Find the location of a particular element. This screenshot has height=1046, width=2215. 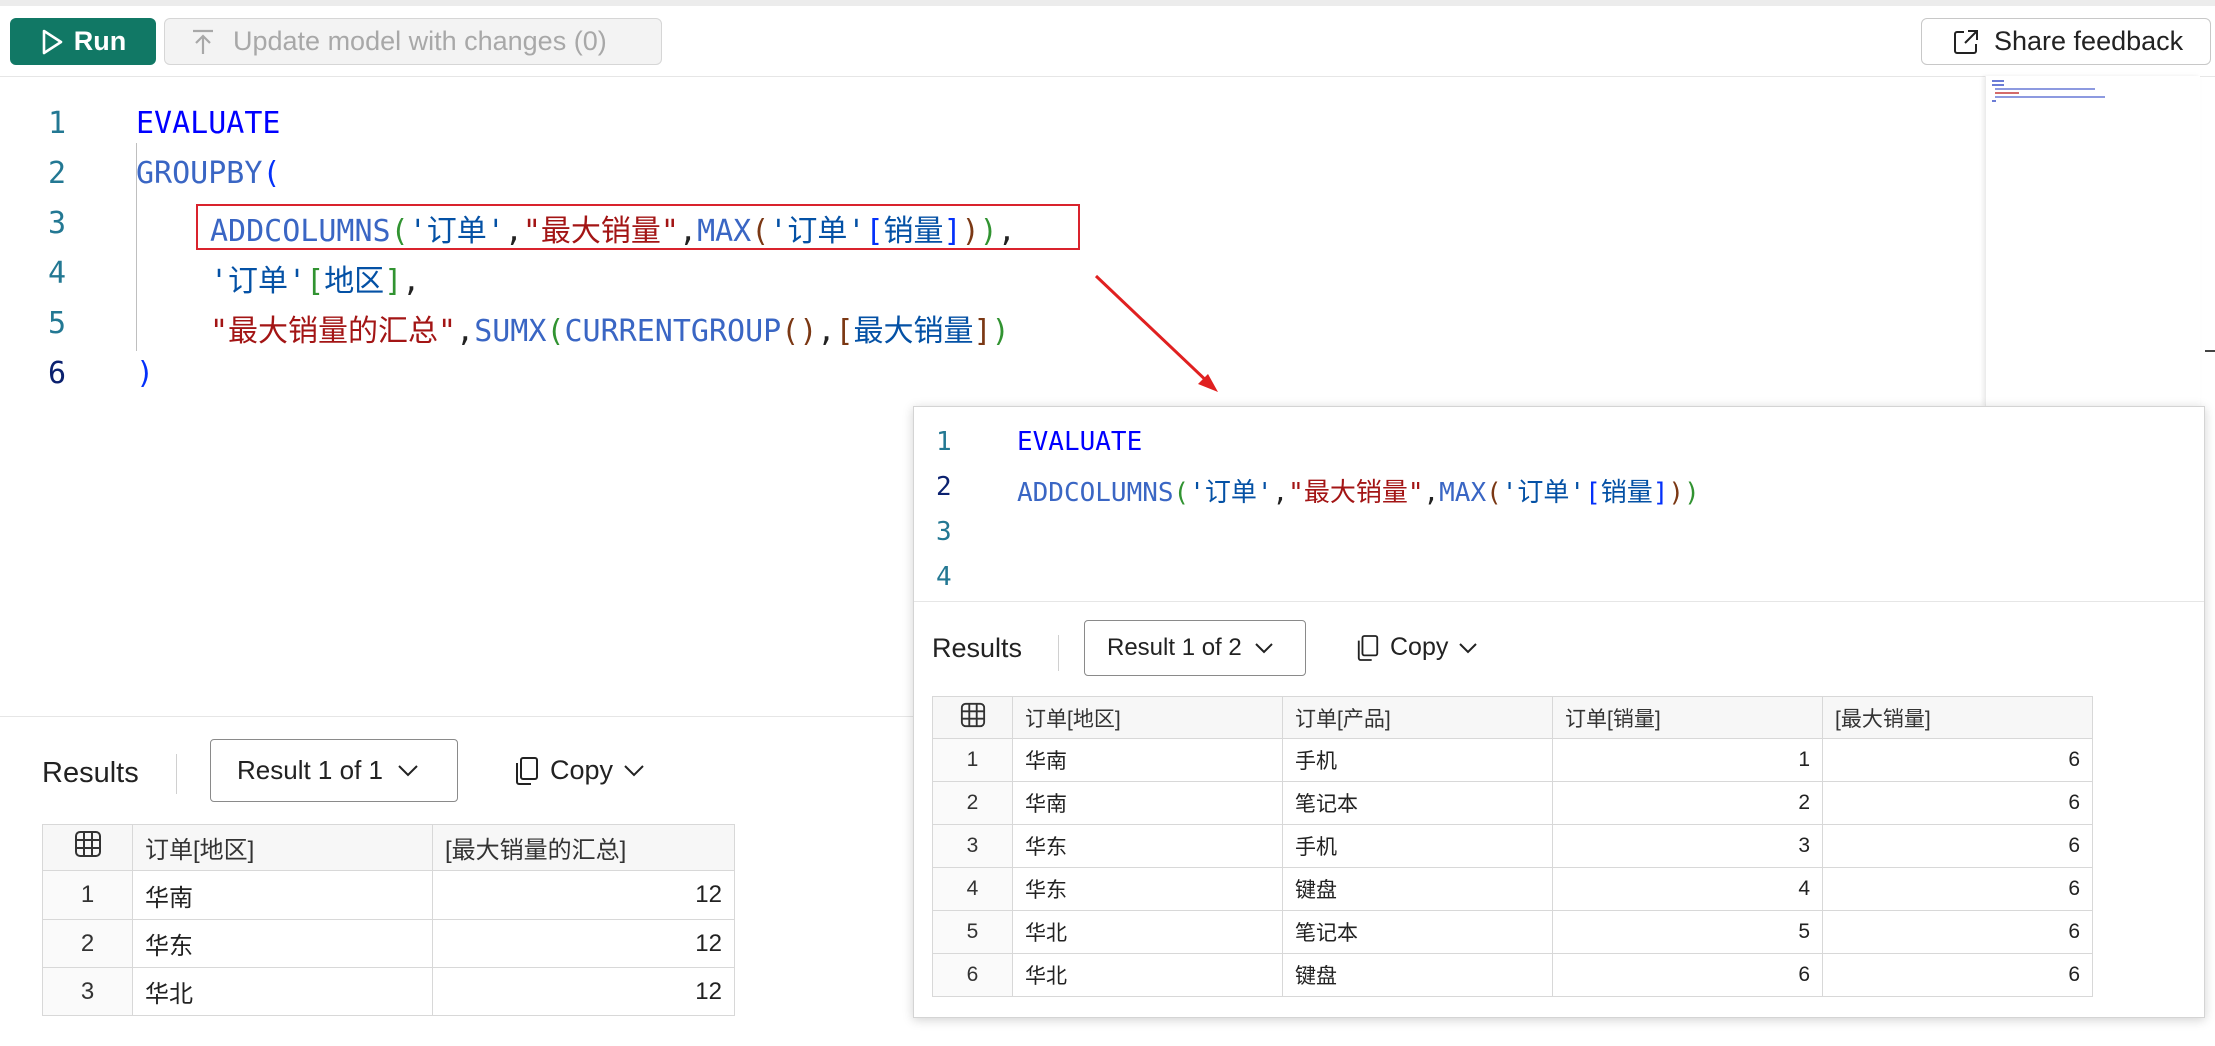

code-token: 地区 is located at coordinates (354, 281).